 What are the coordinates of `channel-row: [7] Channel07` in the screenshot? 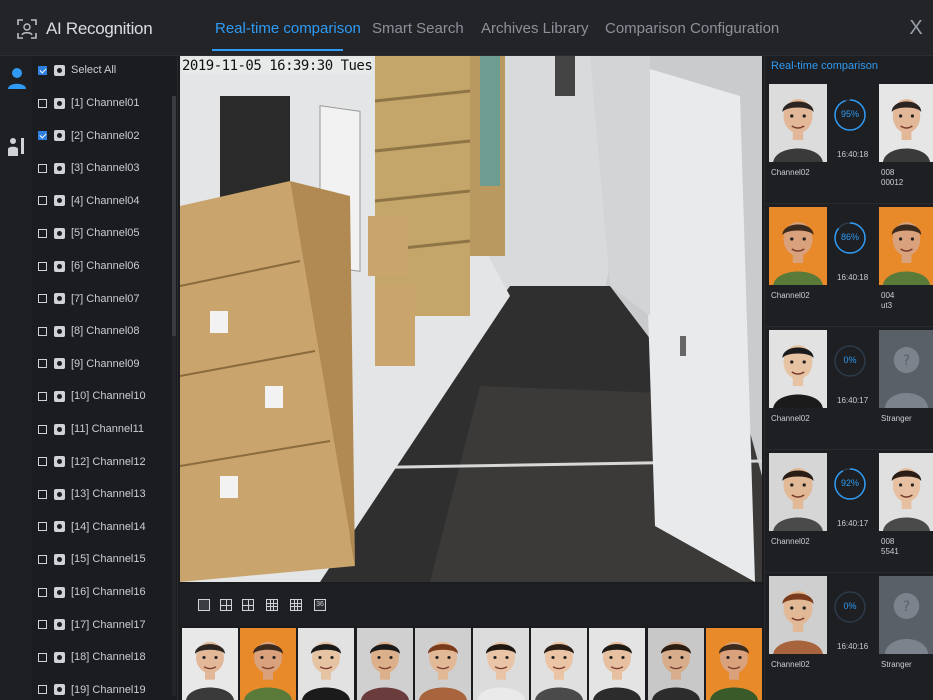 It's located at (103, 299).